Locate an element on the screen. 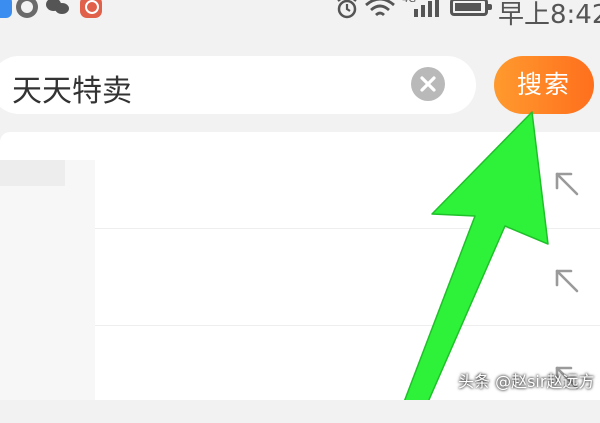  search-box: 天天特卖 is located at coordinates (238, 85).